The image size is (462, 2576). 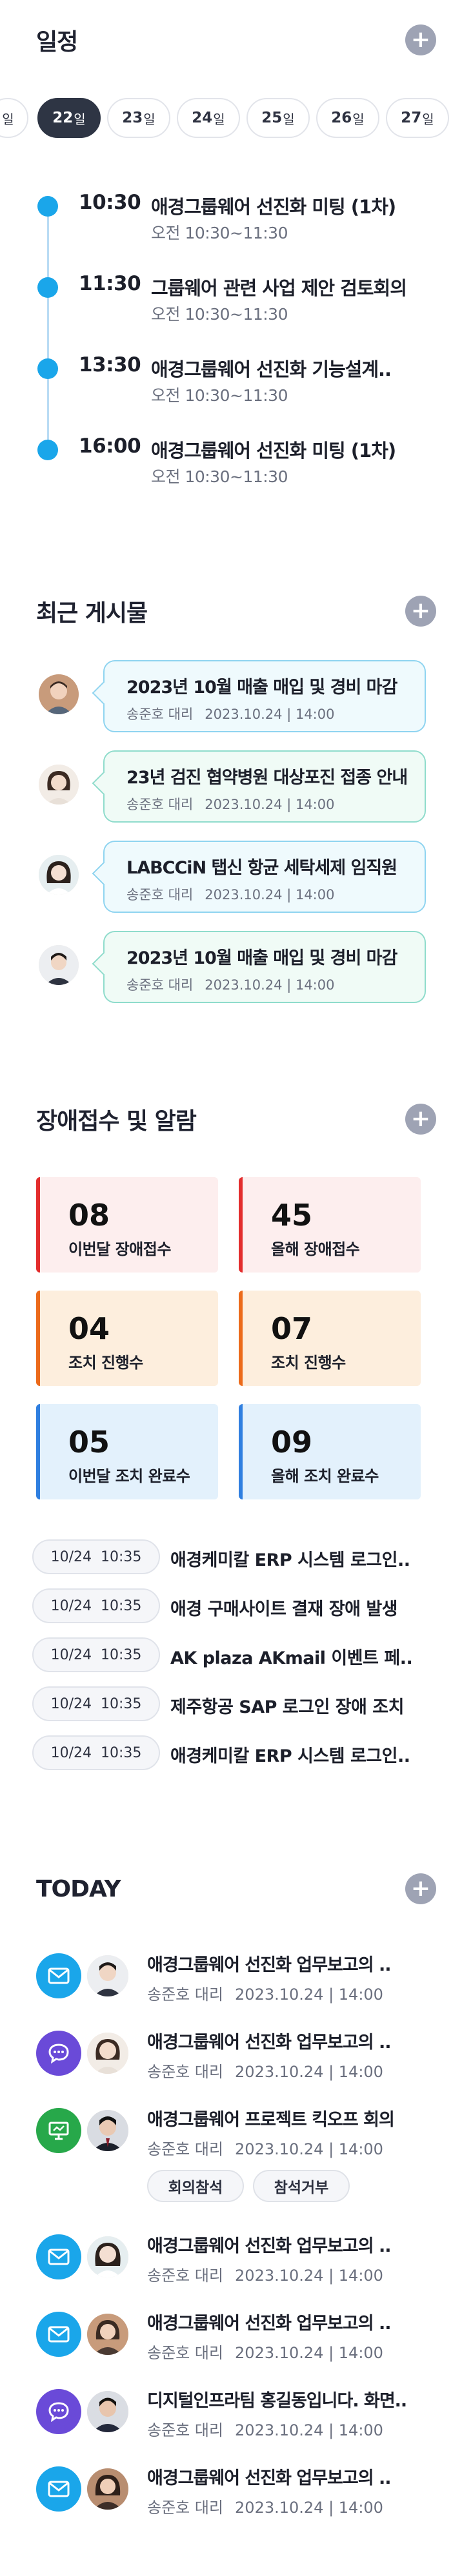 I want to click on alarm-text: AK plaza AKmail 이벤트 페.., so click(x=291, y=1658).